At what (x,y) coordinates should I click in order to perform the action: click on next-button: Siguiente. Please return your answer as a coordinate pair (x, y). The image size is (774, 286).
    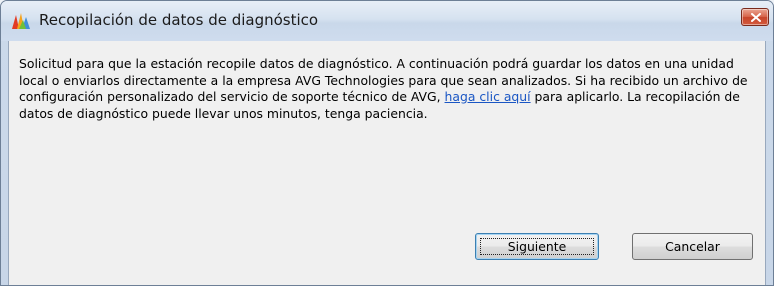
    Looking at the image, I should click on (537, 246).